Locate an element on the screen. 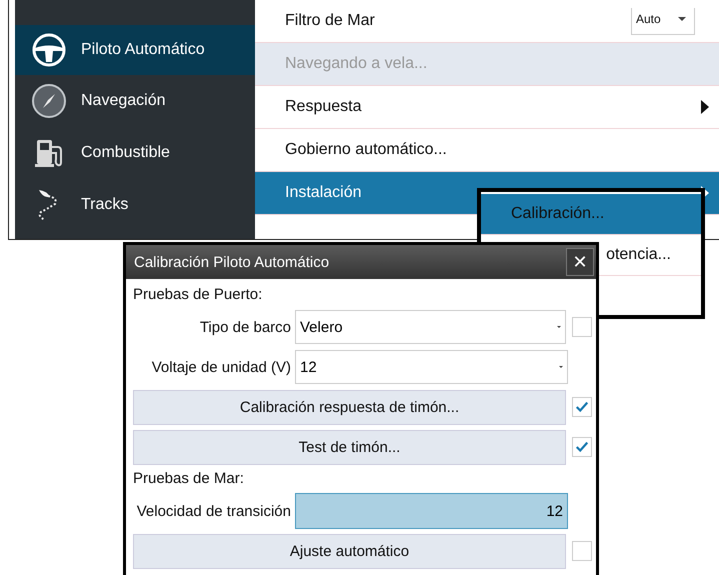  field-label: Tipo de barco is located at coordinates (244, 327).